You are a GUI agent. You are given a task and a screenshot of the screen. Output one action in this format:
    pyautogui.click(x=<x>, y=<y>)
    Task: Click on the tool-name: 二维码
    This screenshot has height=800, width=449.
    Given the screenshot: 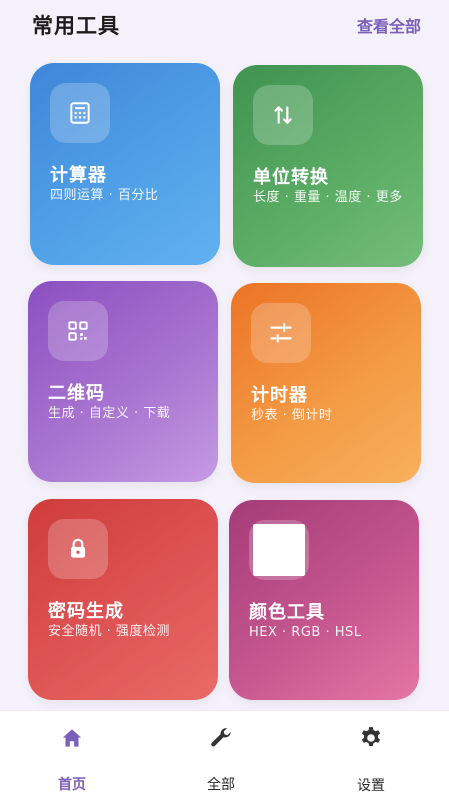 What is the action you would take?
    pyautogui.click(x=76, y=393)
    